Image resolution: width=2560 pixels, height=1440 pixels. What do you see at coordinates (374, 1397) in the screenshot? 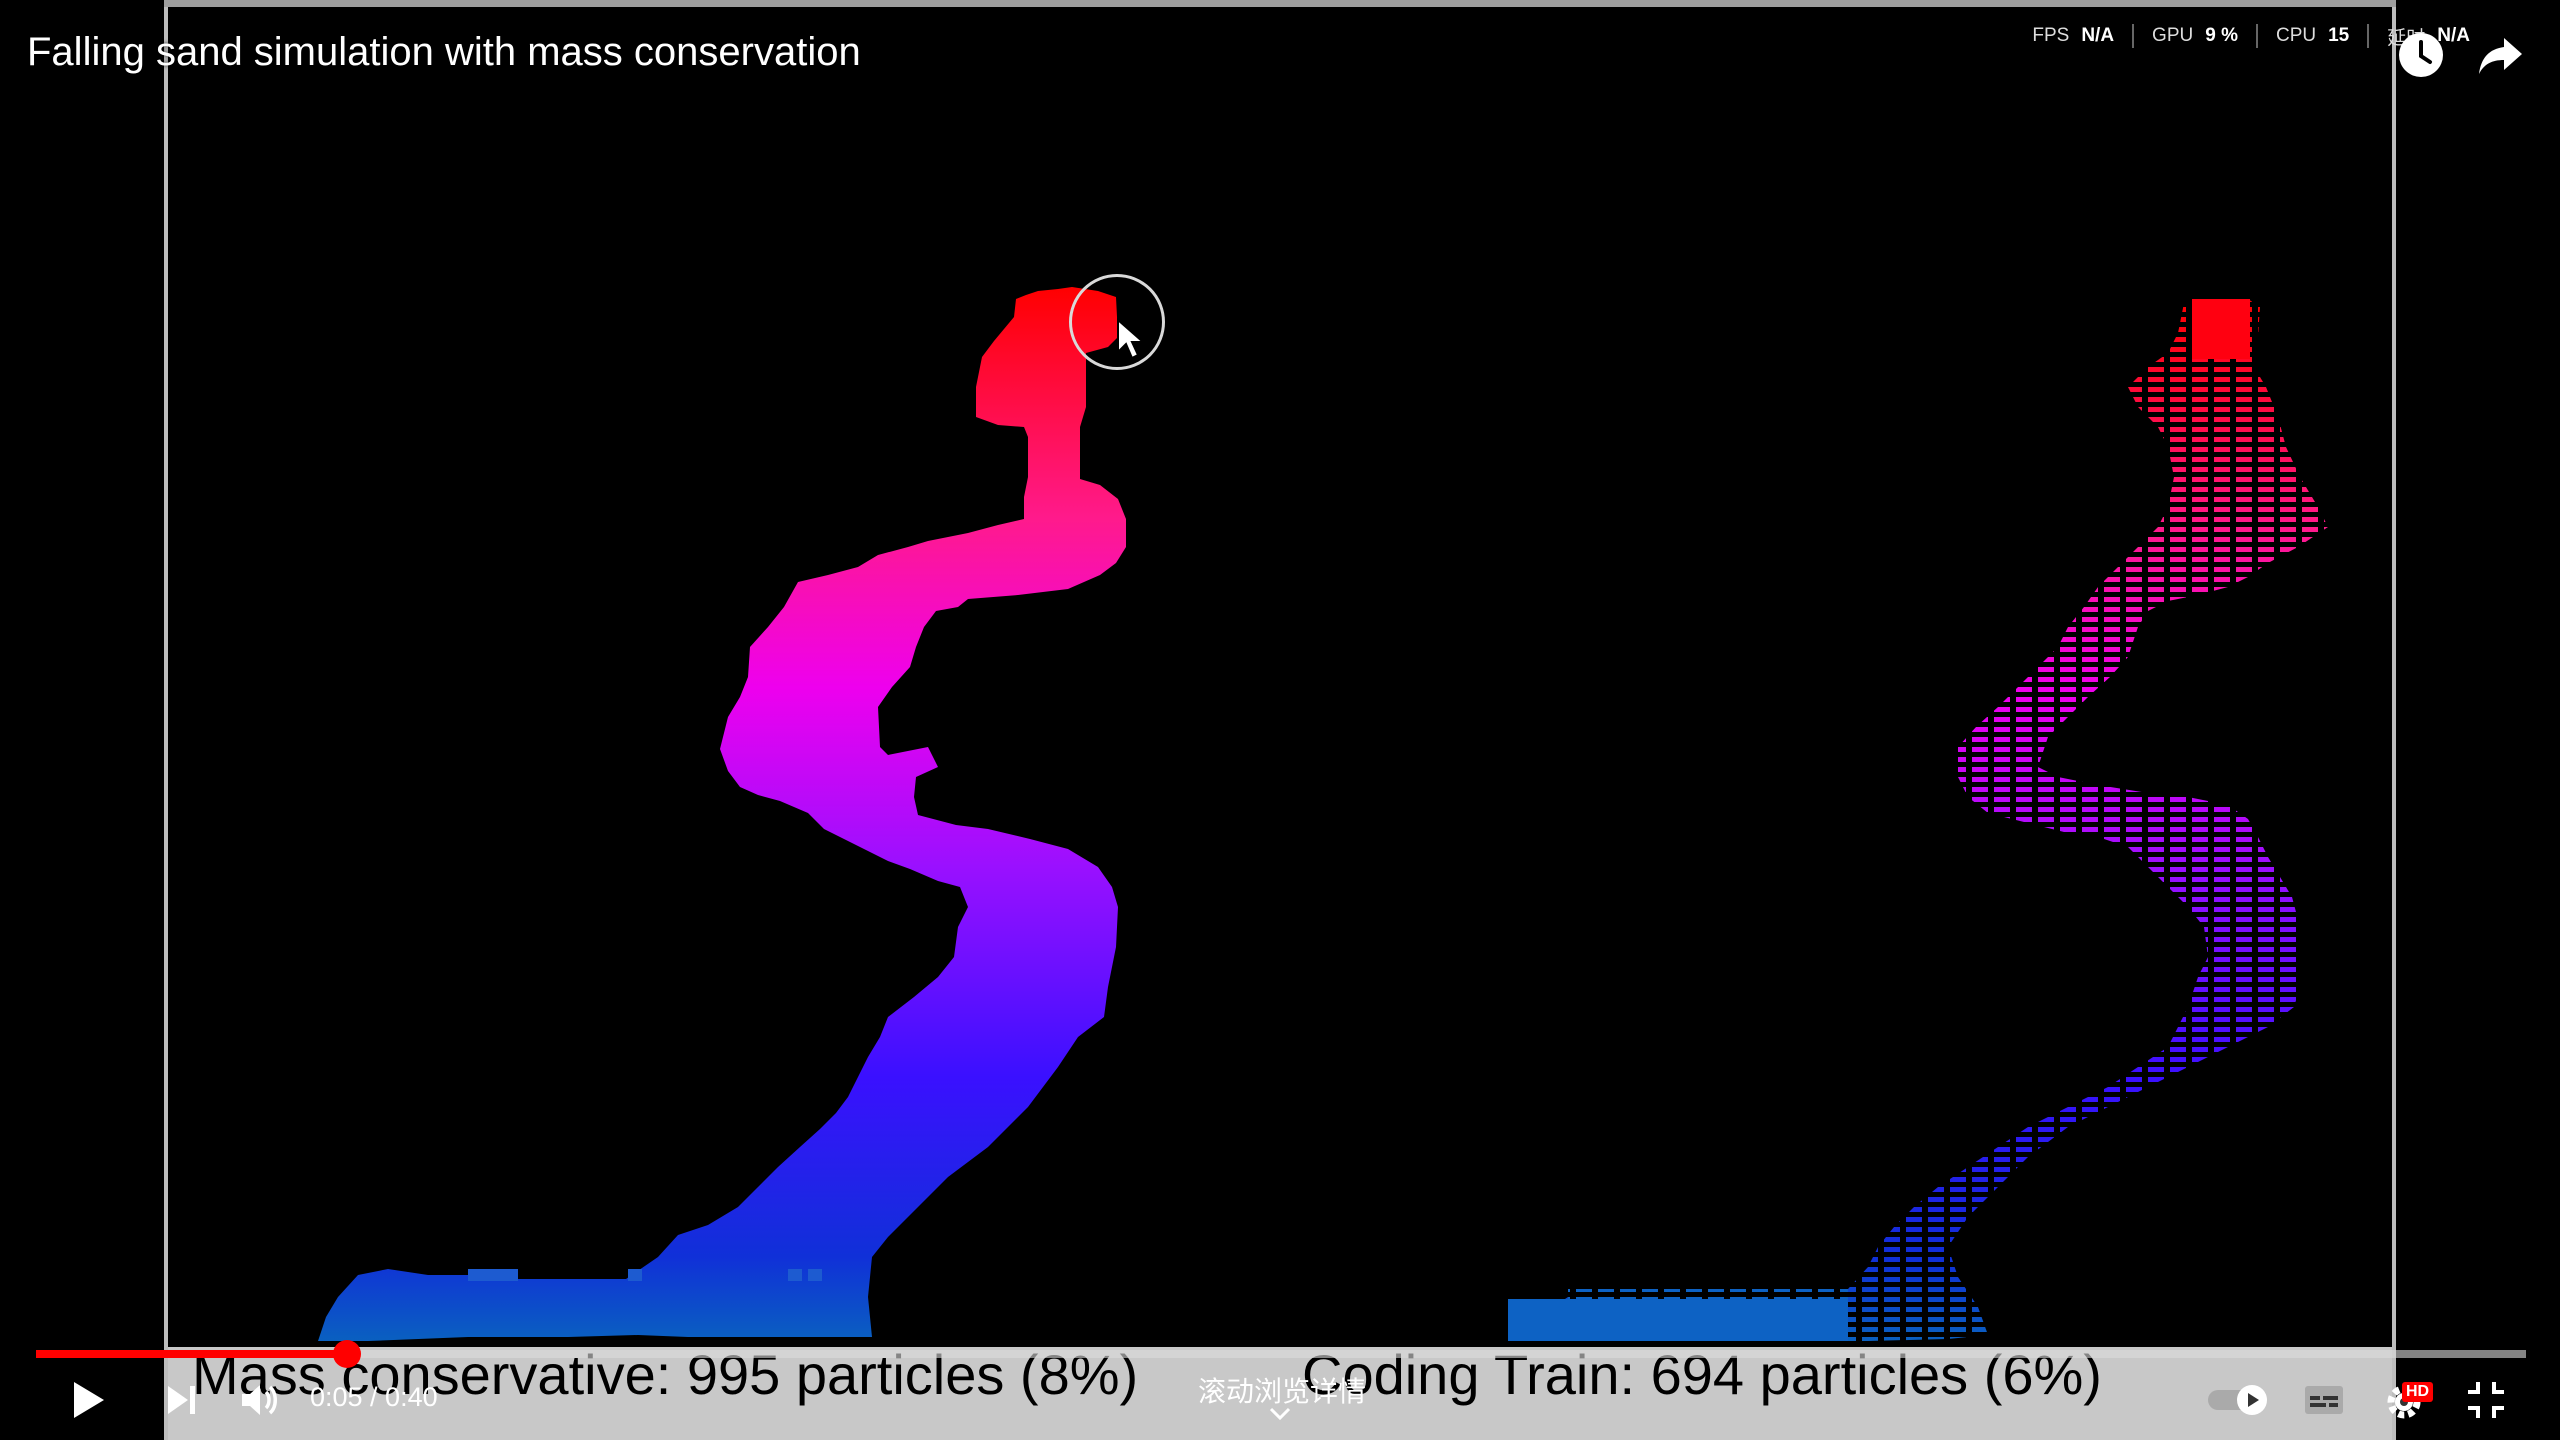
I see `time-display: 0:05 / 0:40` at bounding box center [374, 1397].